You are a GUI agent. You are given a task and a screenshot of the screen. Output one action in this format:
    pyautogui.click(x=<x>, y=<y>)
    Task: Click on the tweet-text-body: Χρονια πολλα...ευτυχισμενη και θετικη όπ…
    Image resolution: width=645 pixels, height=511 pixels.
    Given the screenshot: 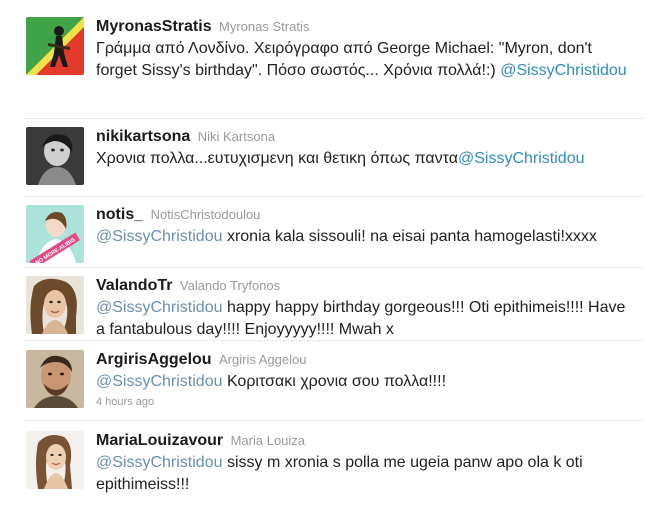 What is the action you would take?
    pyautogui.click(x=277, y=158)
    